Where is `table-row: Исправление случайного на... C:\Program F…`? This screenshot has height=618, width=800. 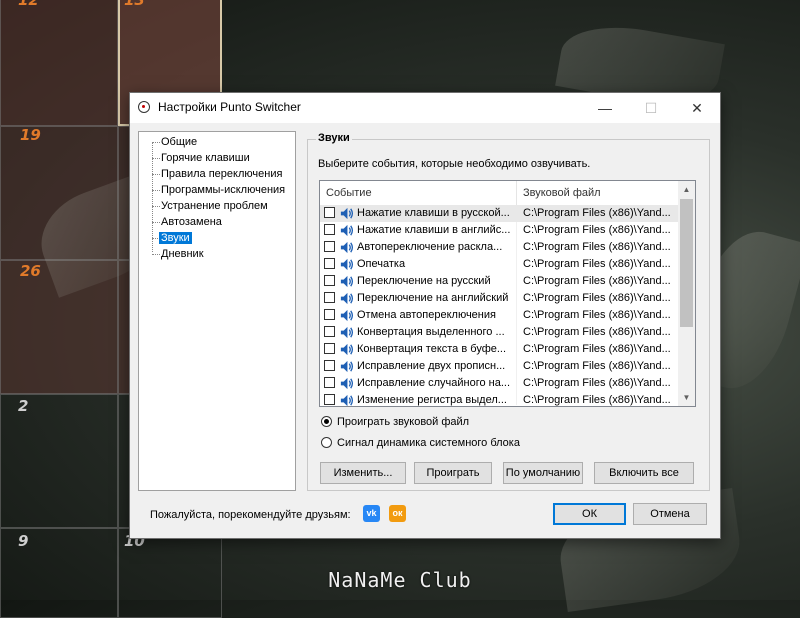
table-row: Исправление случайного на... C:\Program F… is located at coordinates (499, 383).